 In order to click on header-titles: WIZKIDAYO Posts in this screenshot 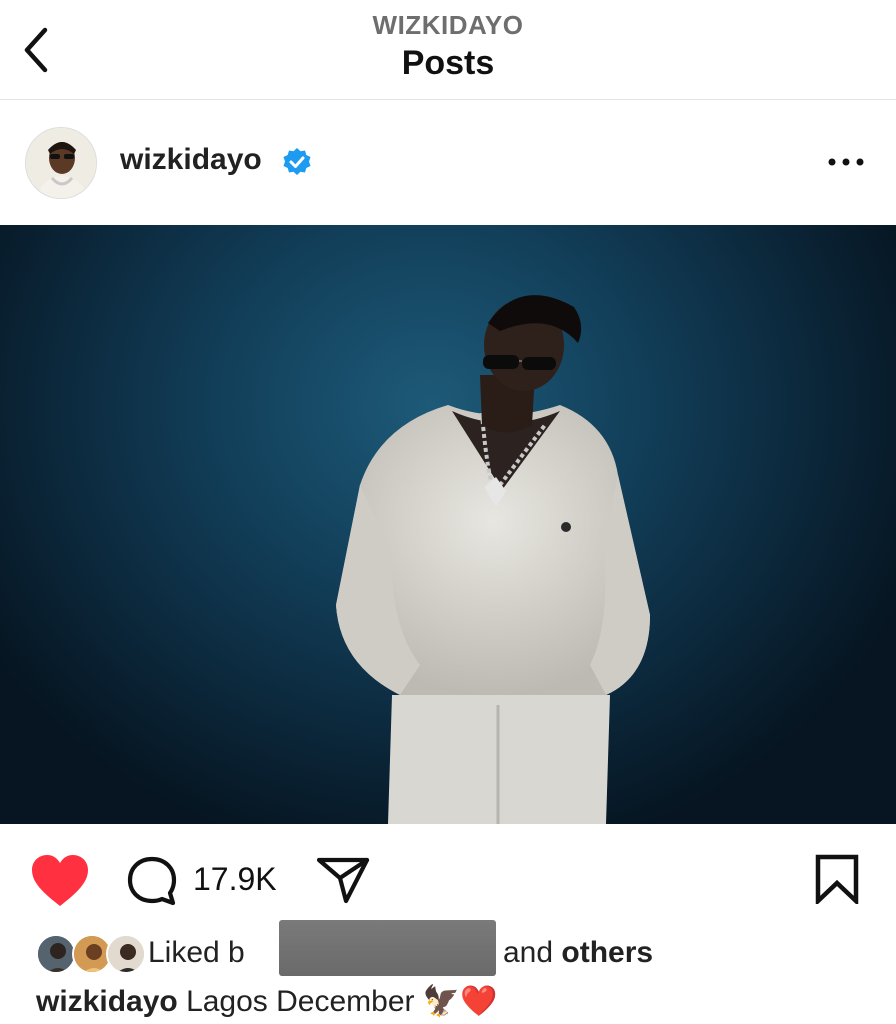, I will do `click(448, 46)`.